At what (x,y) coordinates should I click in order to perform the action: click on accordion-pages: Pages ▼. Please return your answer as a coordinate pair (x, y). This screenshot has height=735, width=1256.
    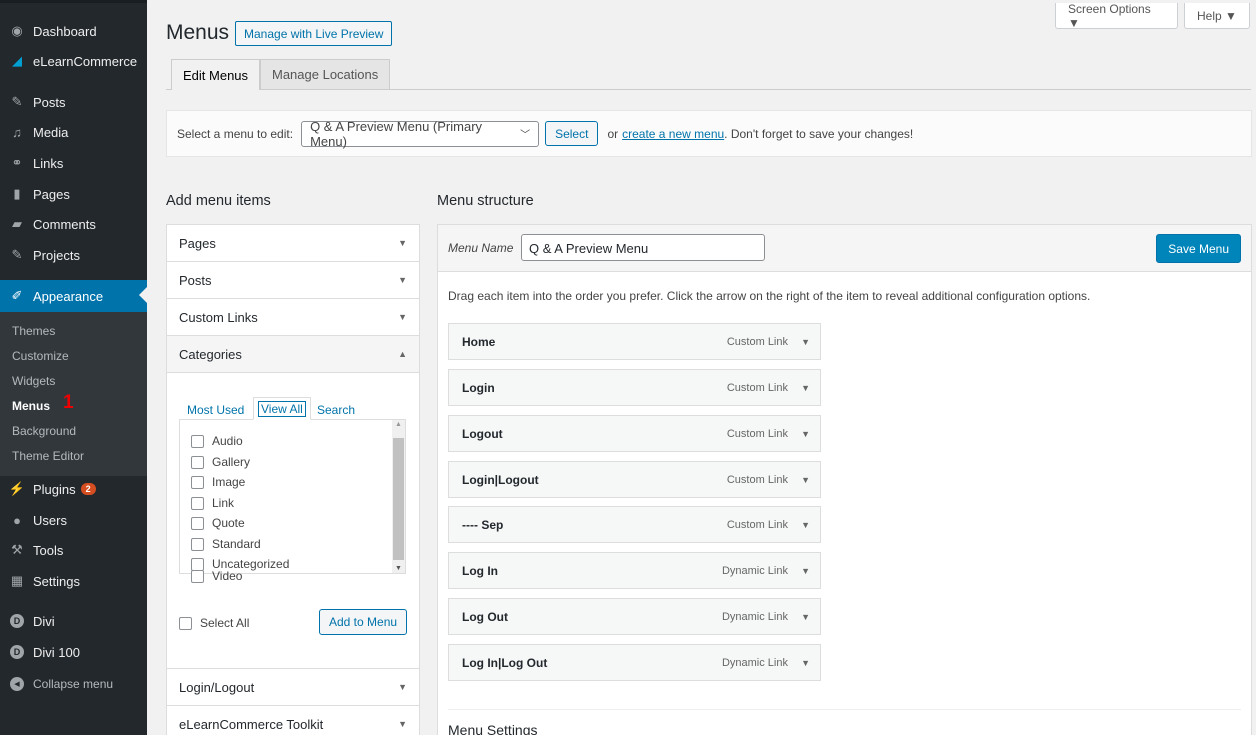
    Looking at the image, I should click on (293, 243).